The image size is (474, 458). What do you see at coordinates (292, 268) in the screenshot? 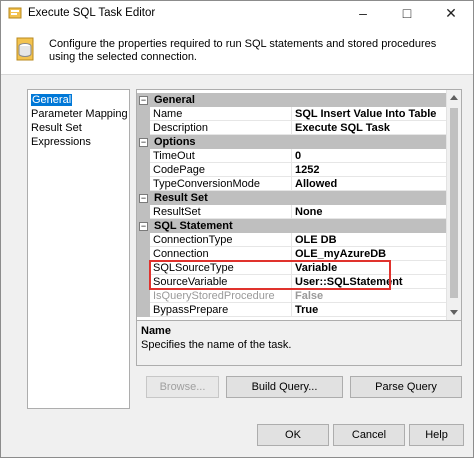
I see `property-row-sqlsourcetype: SQLSourceType Variable` at bounding box center [292, 268].